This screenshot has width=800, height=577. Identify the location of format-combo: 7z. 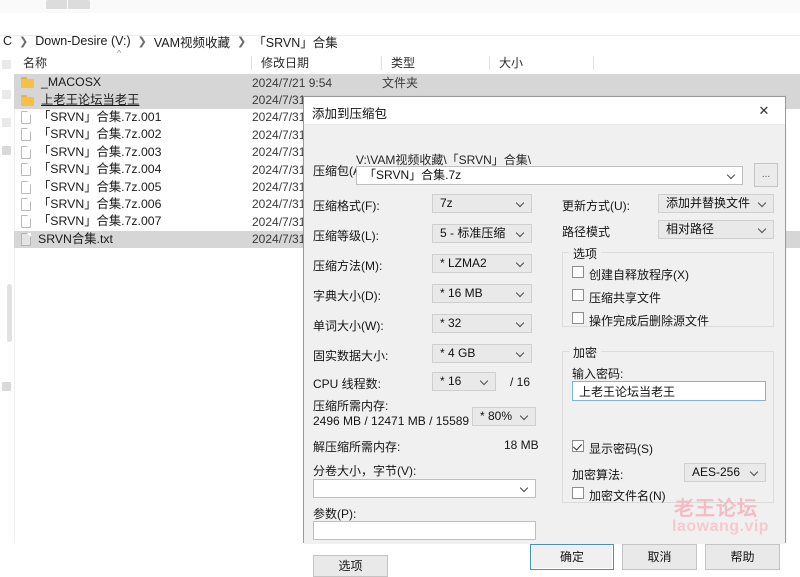
(482, 203).